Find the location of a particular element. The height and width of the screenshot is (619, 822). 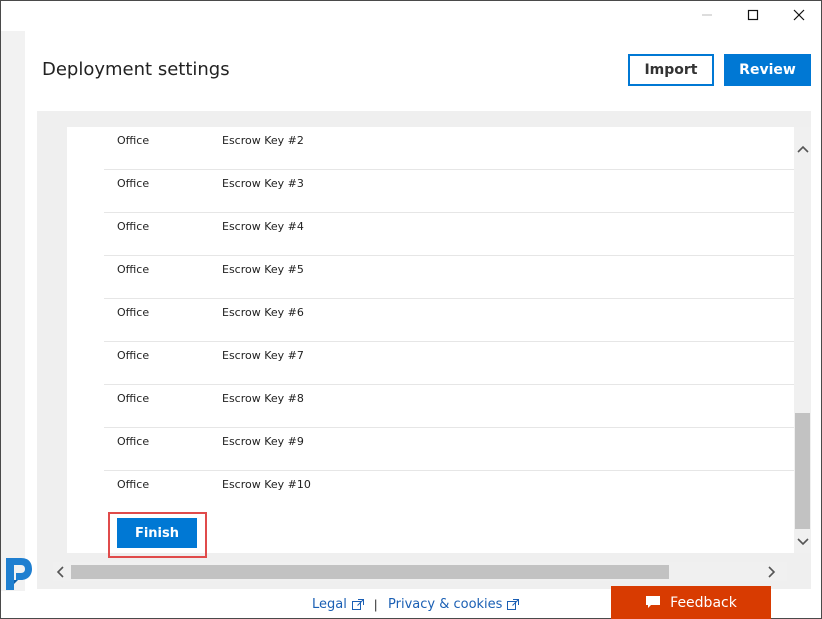

table-row: Office Escrow Key #5 is located at coordinates (449, 277).